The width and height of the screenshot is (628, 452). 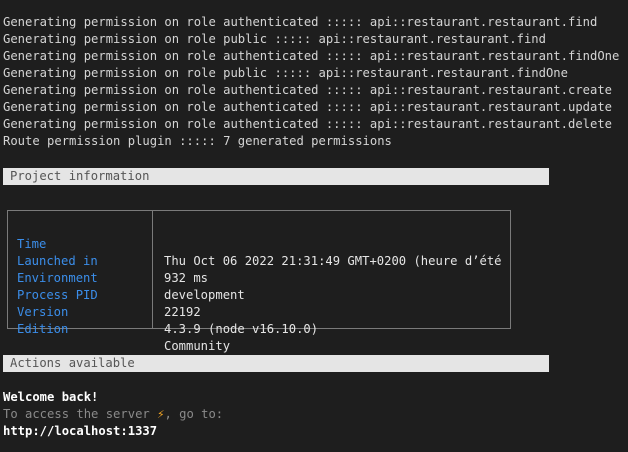 What do you see at coordinates (80, 431) in the screenshot?
I see `server-url-link: http://localhost:1337` at bounding box center [80, 431].